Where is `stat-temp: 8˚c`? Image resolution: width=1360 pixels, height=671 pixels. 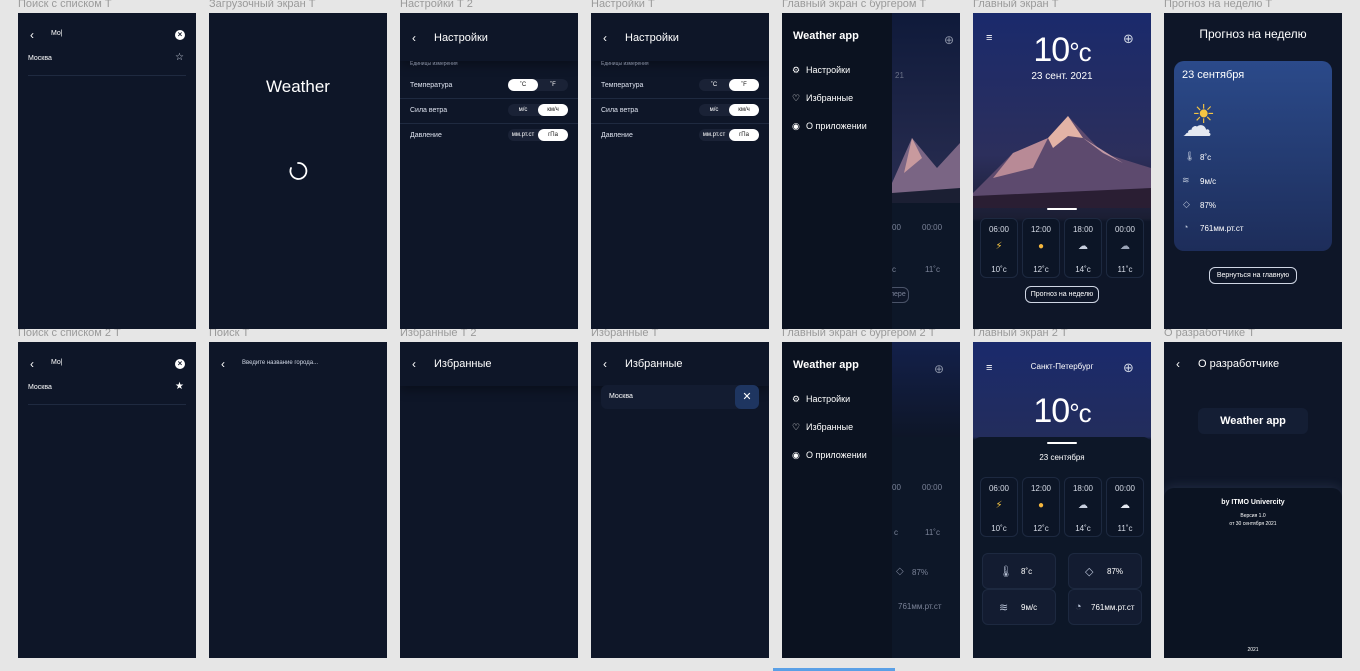 stat-temp: 8˚c is located at coordinates (1206, 157).